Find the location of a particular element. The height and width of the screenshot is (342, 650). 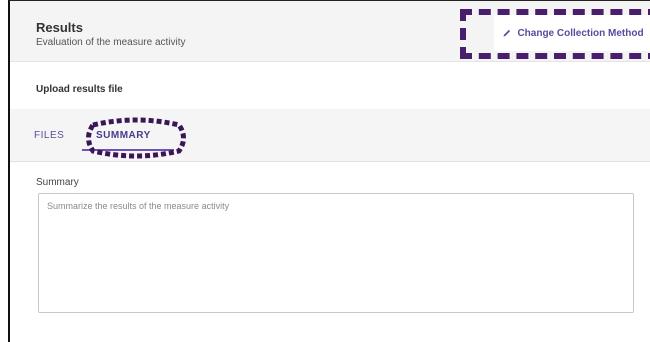

change-collection-method-button: Change Collection Method is located at coordinates (572, 33).